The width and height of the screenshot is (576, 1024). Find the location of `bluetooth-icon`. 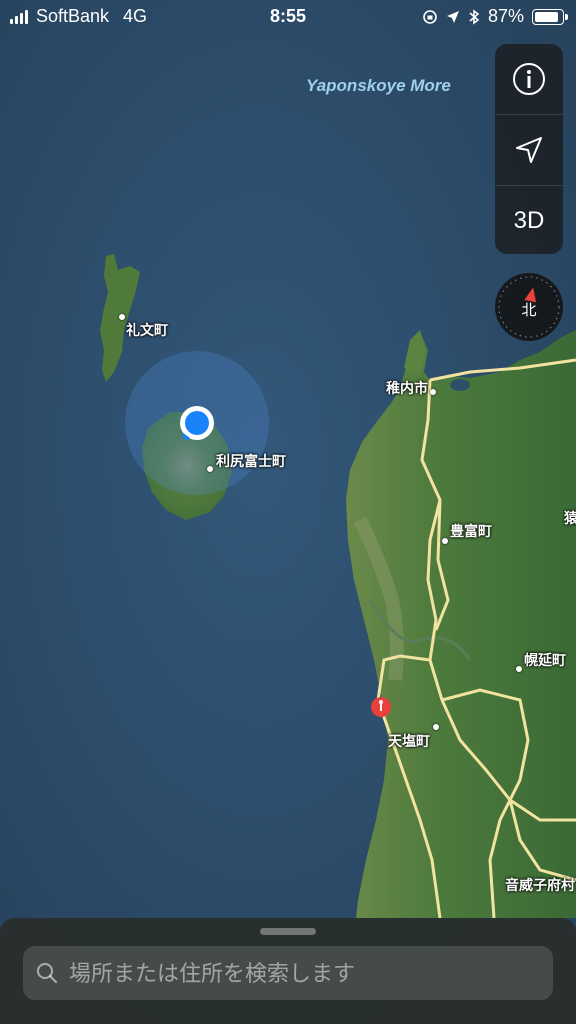

bluetooth-icon is located at coordinates (474, 16).